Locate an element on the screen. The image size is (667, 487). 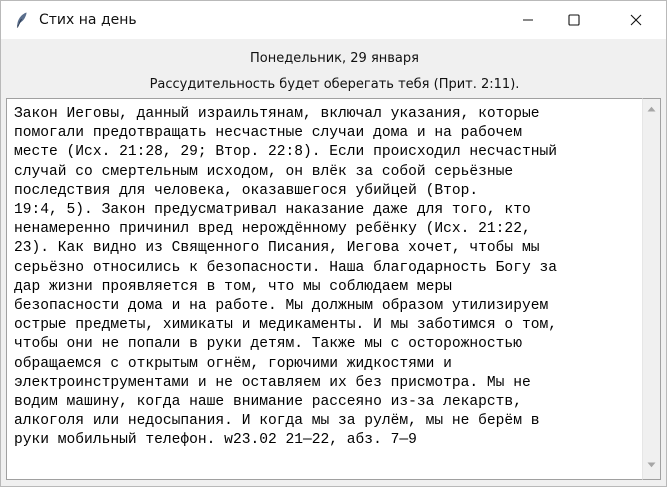
maximize-button is located at coordinates (574, 20).